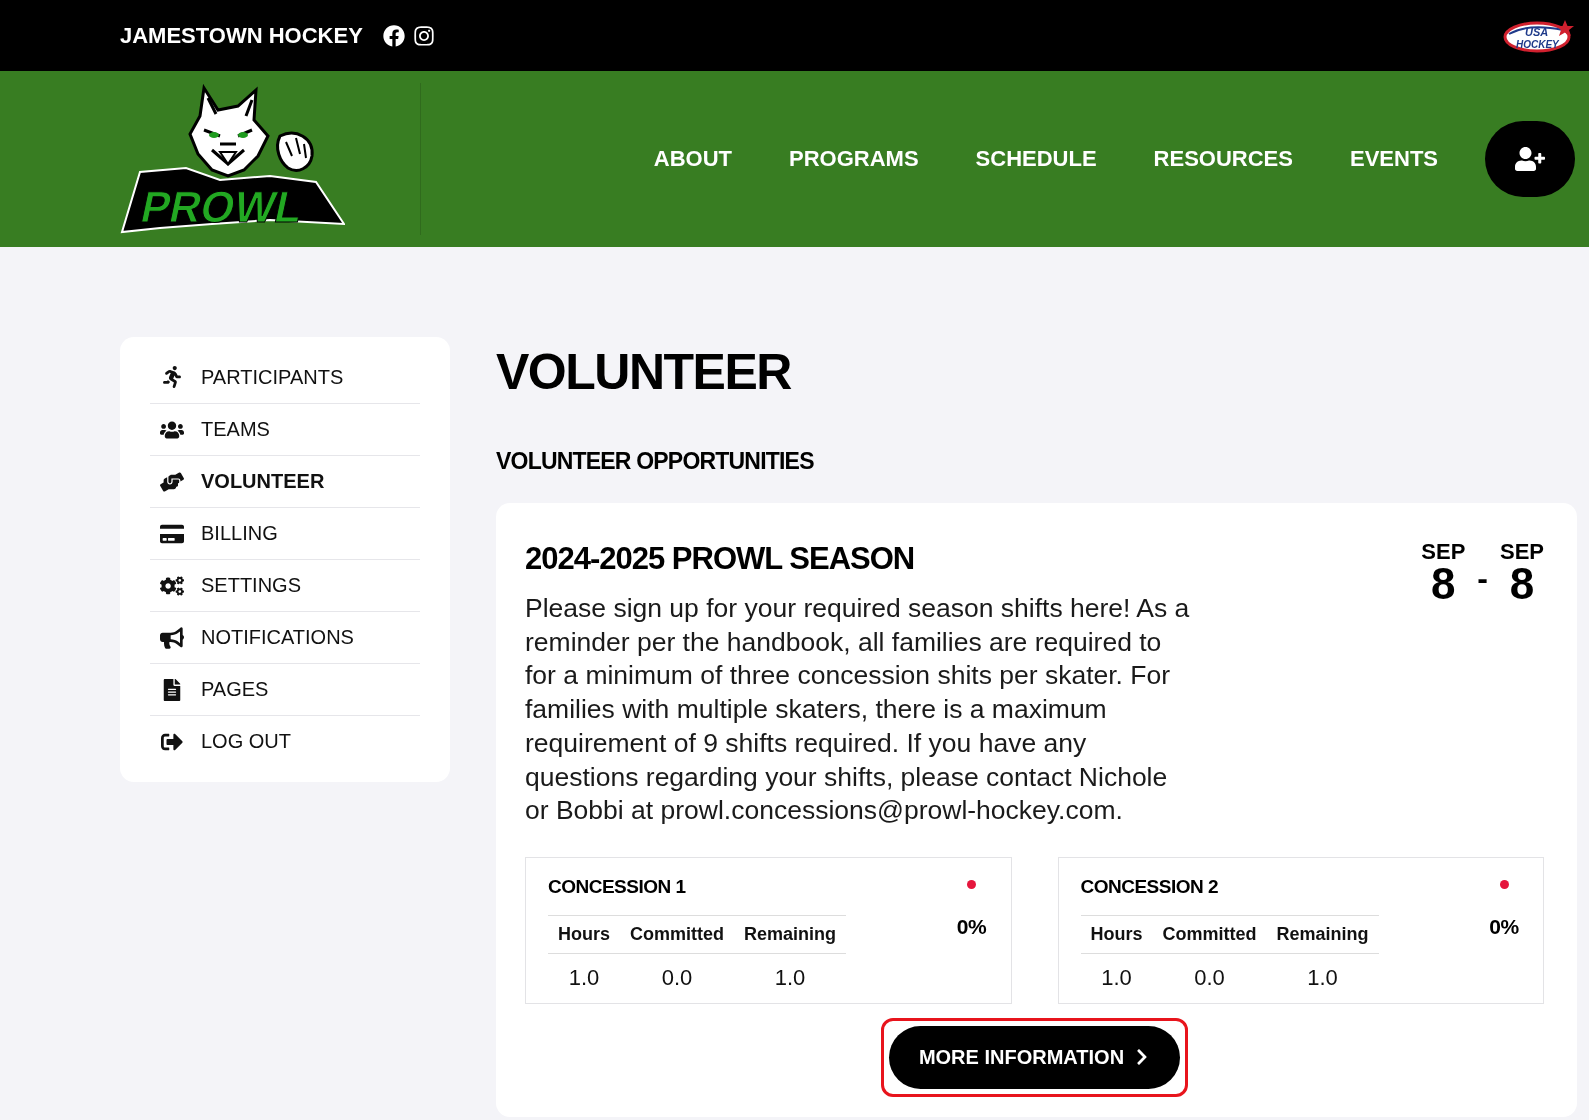 This screenshot has width=1589, height=1120. What do you see at coordinates (285, 689) in the screenshot?
I see `sidebar-item: PAGES` at bounding box center [285, 689].